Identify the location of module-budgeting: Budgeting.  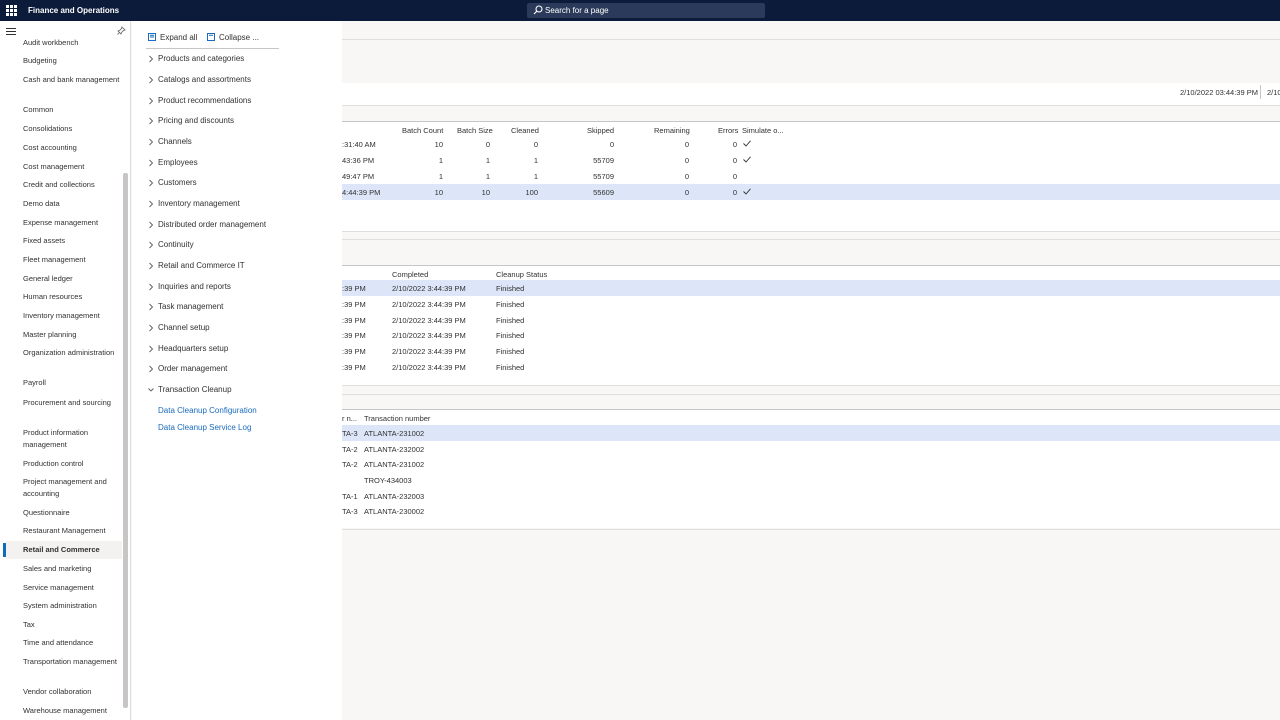
(73, 61).